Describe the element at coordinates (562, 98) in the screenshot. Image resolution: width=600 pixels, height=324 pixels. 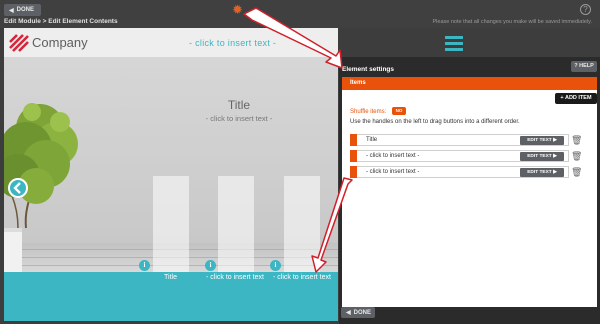
I see `plus-icon: +` at that location.